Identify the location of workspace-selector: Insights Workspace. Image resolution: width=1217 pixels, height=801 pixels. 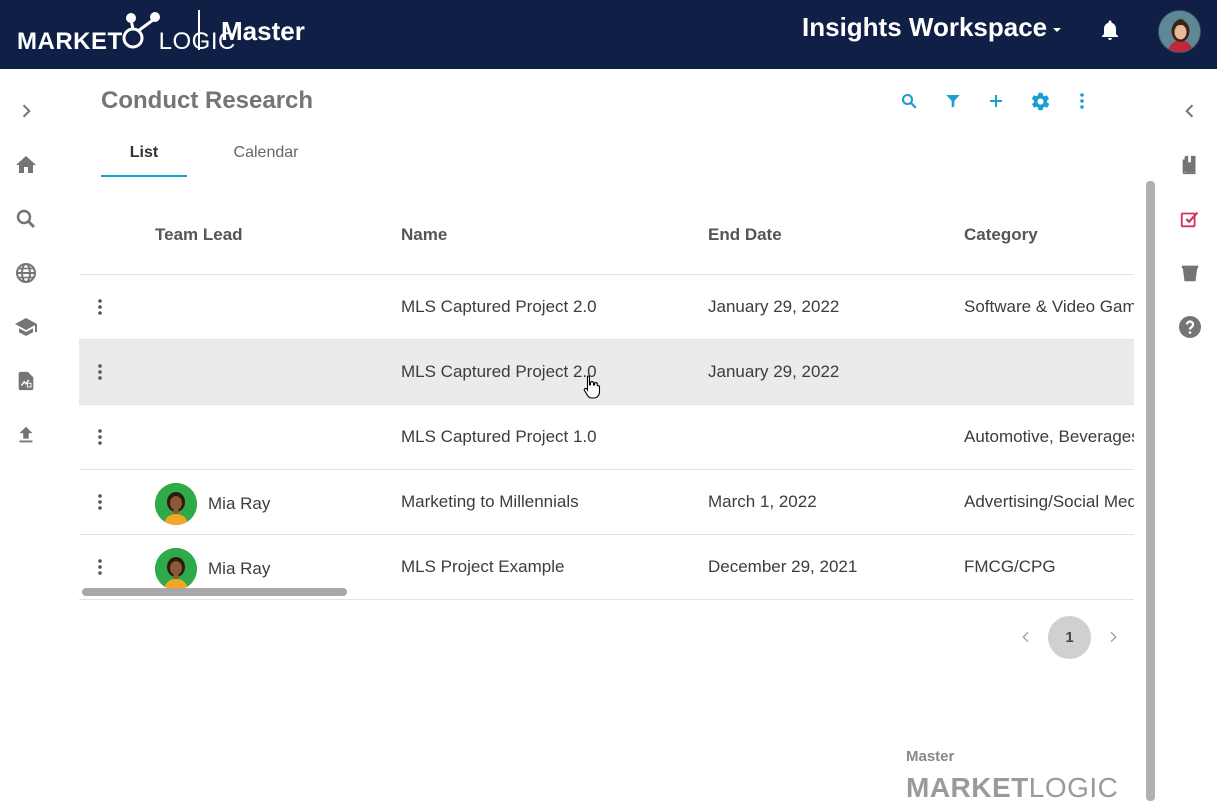
(932, 27).